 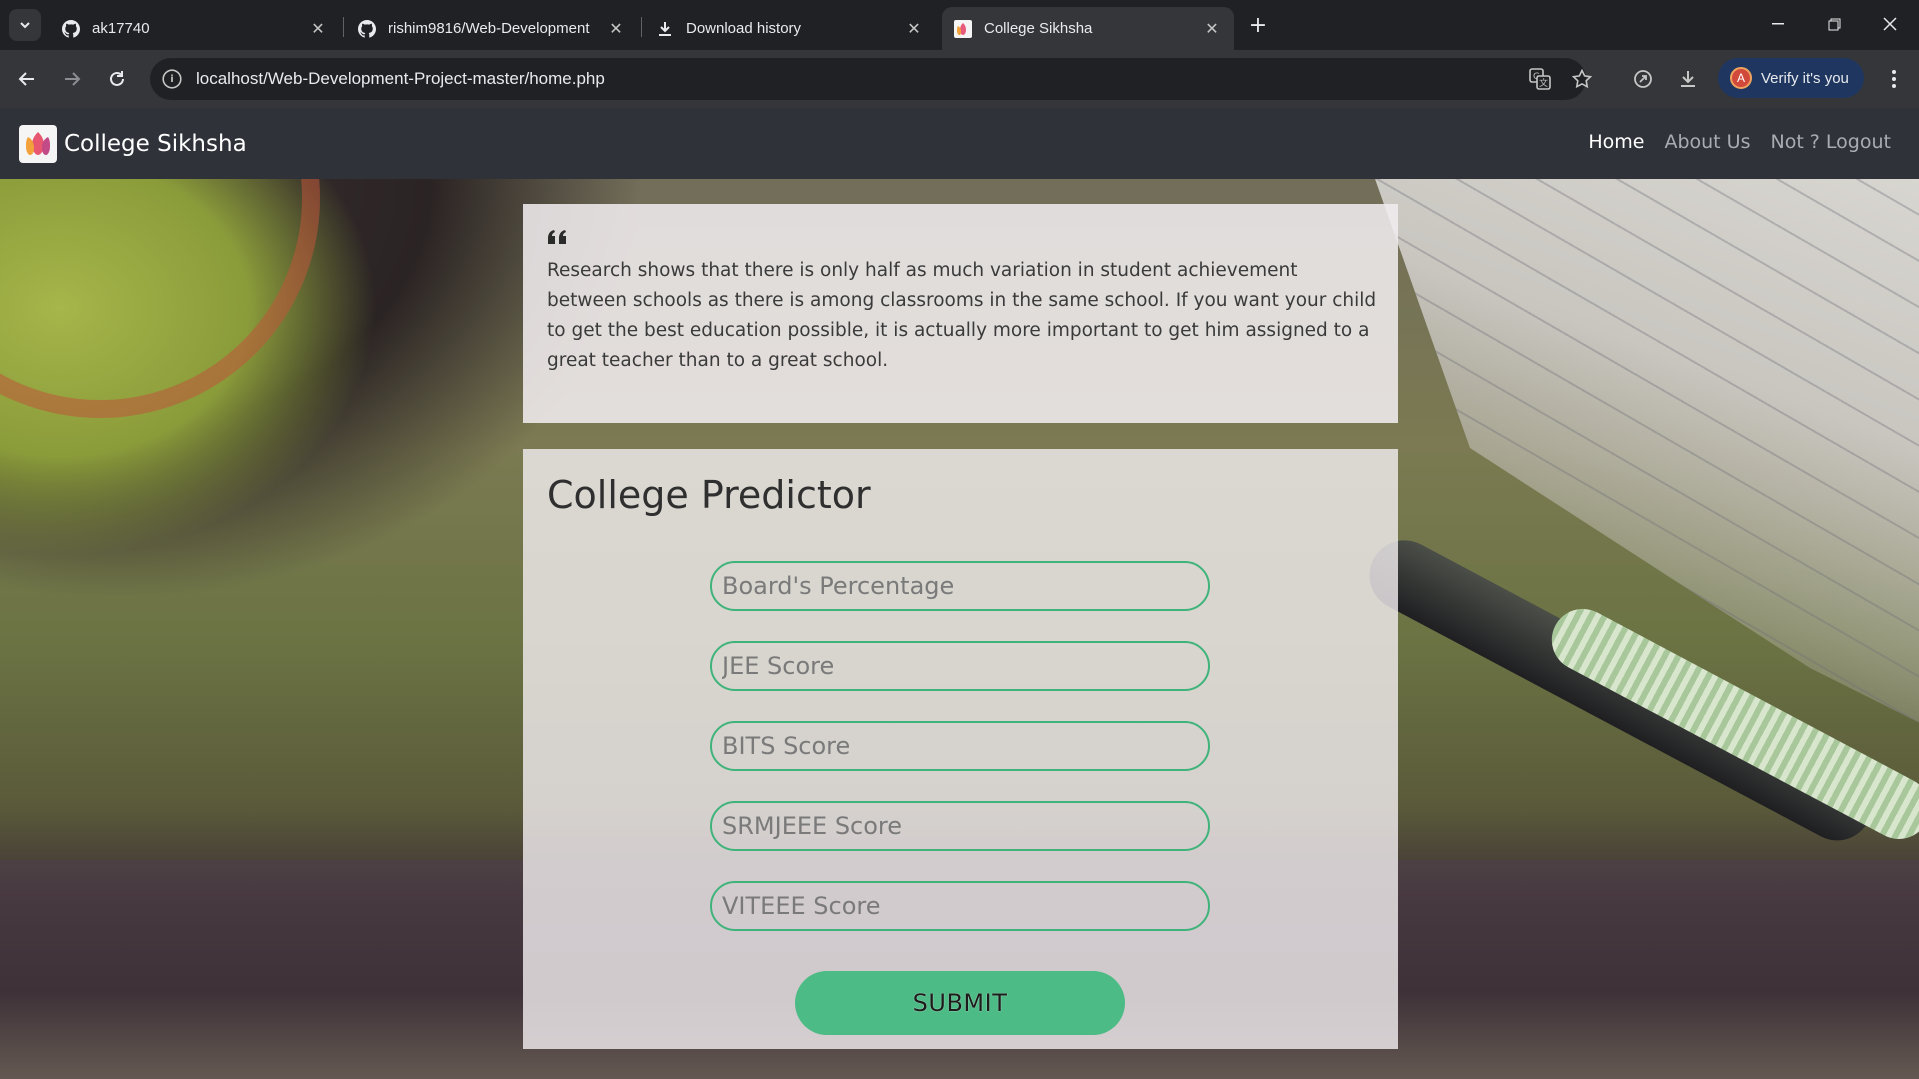 I want to click on arrow-left-icon, so click(x=26, y=79).